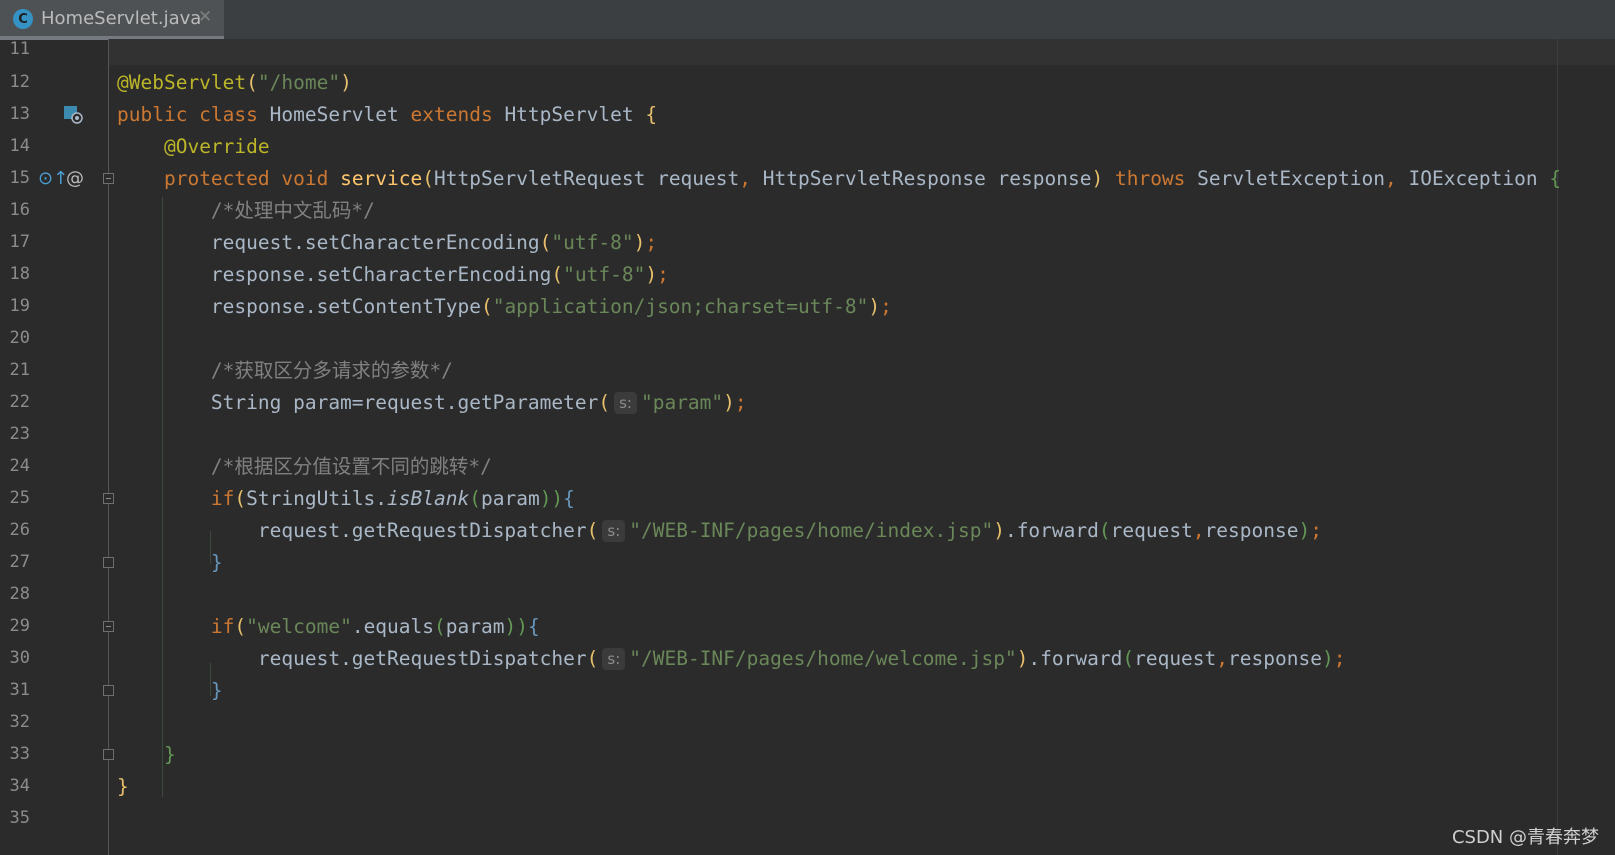  Describe the element at coordinates (205, 17) in the screenshot. I see `close-icon: ✕` at that location.